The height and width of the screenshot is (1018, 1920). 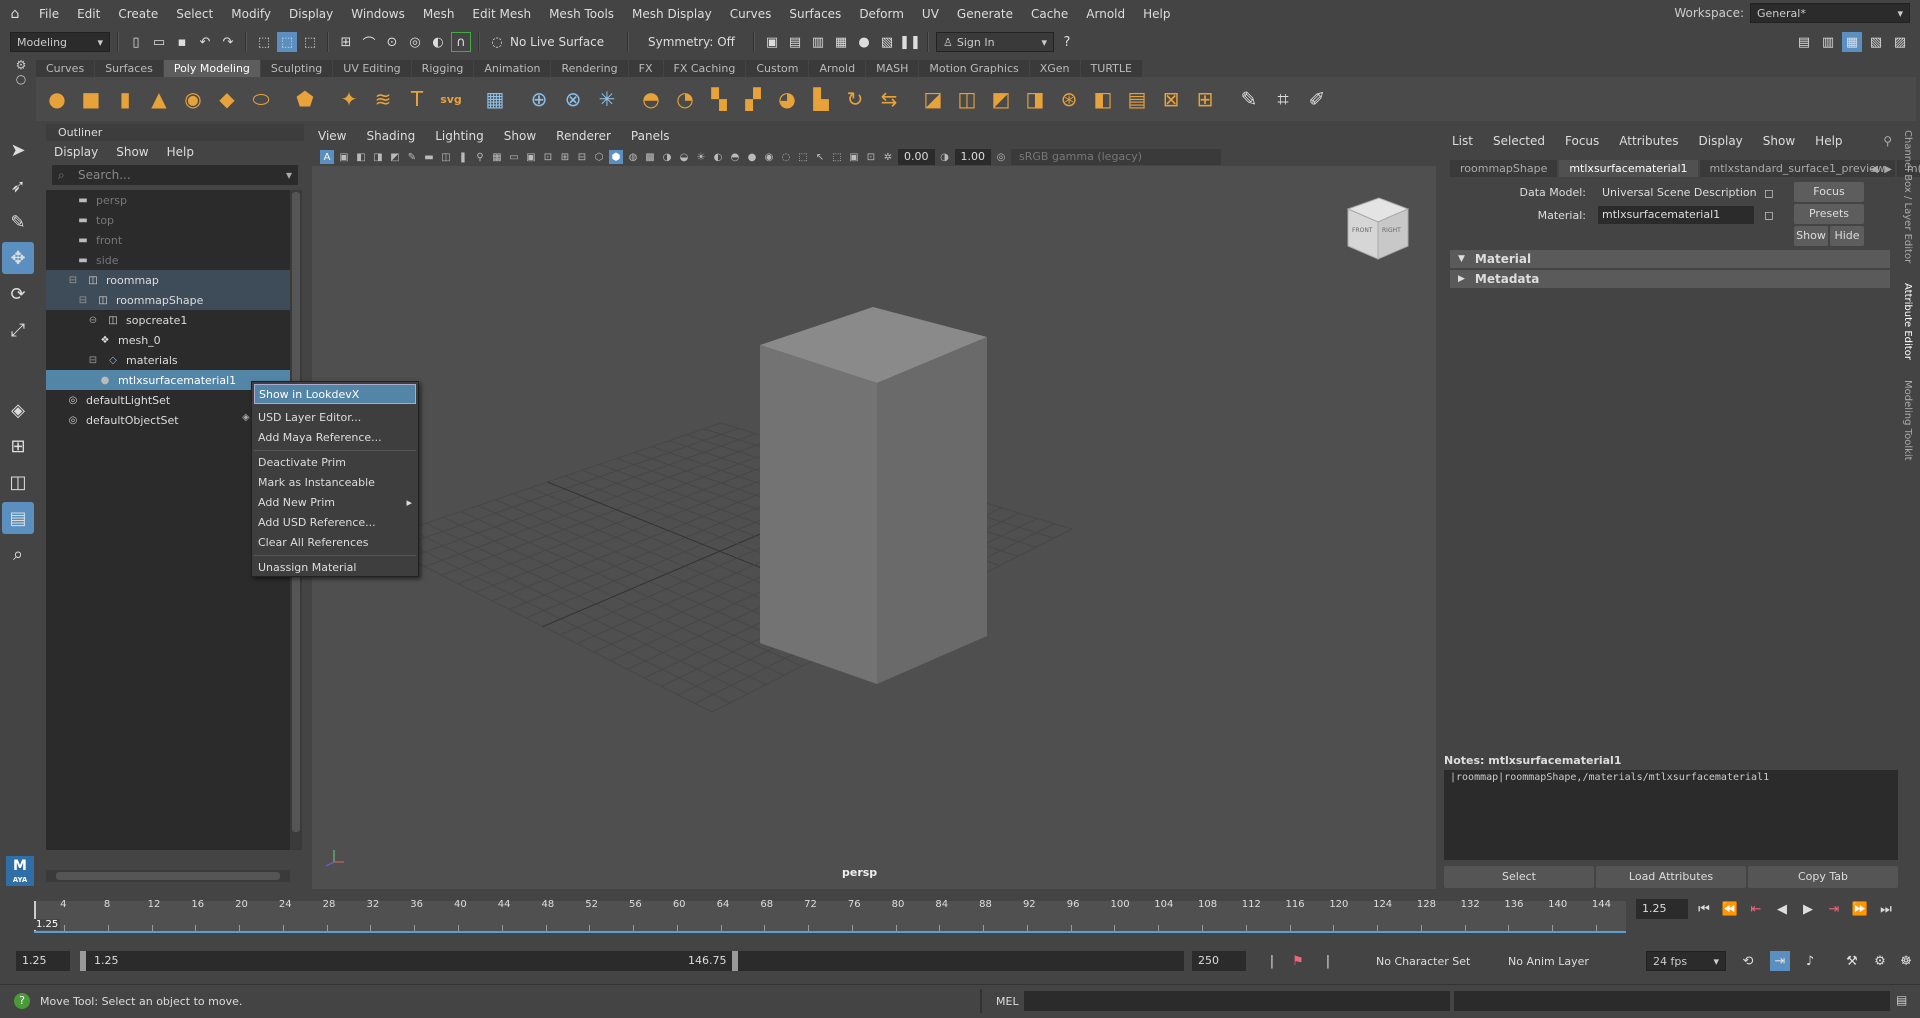 I want to click on mirror-icon: ✳, so click(x=607, y=99).